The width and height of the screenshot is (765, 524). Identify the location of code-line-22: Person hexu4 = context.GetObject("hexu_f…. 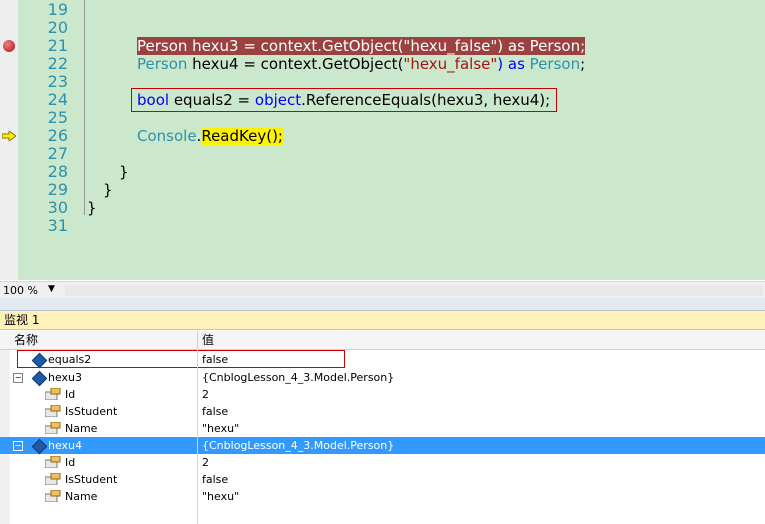
(361, 64).